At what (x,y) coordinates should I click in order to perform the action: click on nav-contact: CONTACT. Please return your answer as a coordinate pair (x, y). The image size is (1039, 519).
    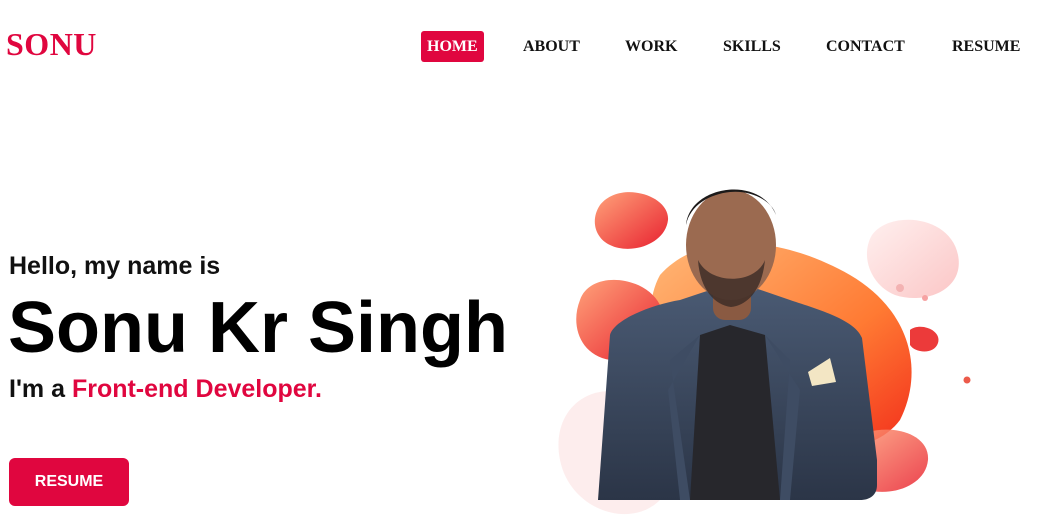
    Looking at the image, I should click on (865, 46).